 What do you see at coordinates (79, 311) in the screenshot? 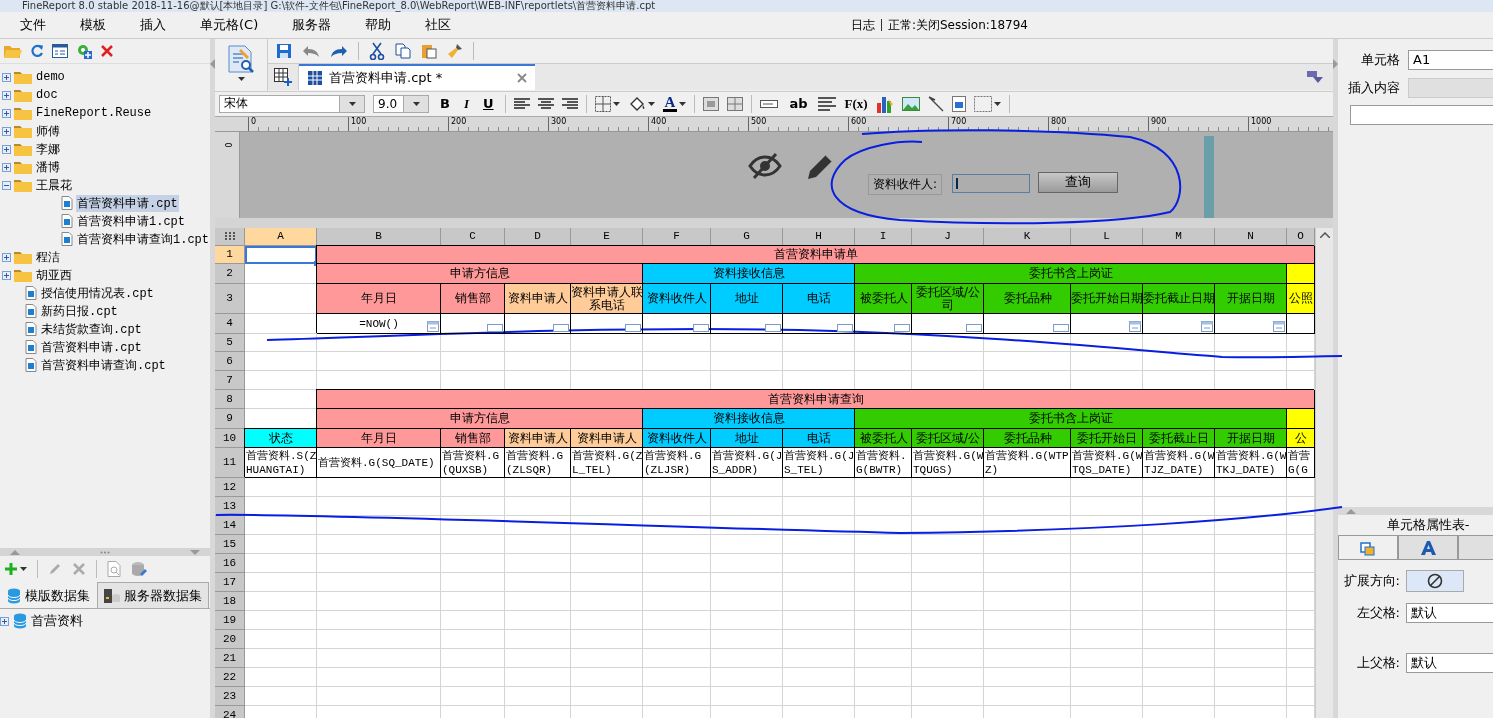
I see `file-item: 新药日报.cpt` at bounding box center [79, 311].